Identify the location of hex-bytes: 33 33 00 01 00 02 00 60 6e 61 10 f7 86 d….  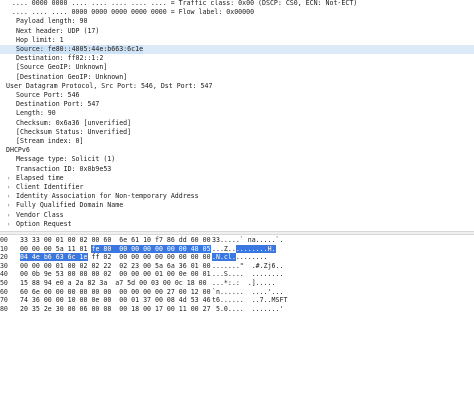
(115, 240).